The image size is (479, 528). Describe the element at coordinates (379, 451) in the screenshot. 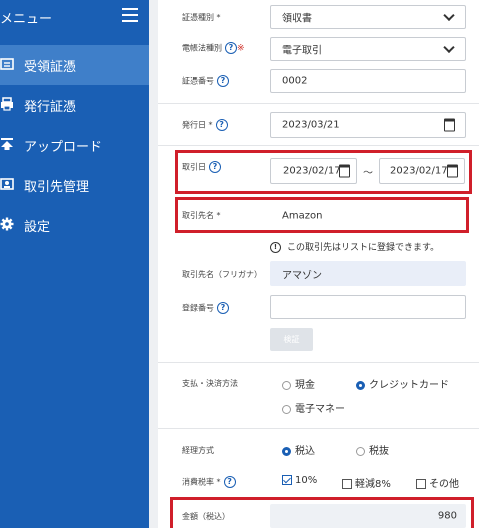

I see `radio-label: 税抜` at that location.